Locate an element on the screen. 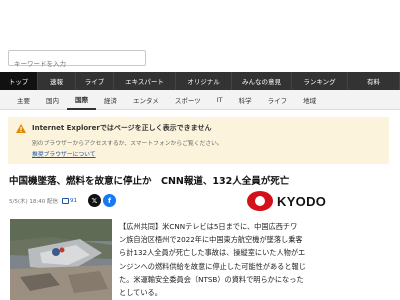 This screenshot has width=400, height=300. article-photo is located at coordinates (61, 259).